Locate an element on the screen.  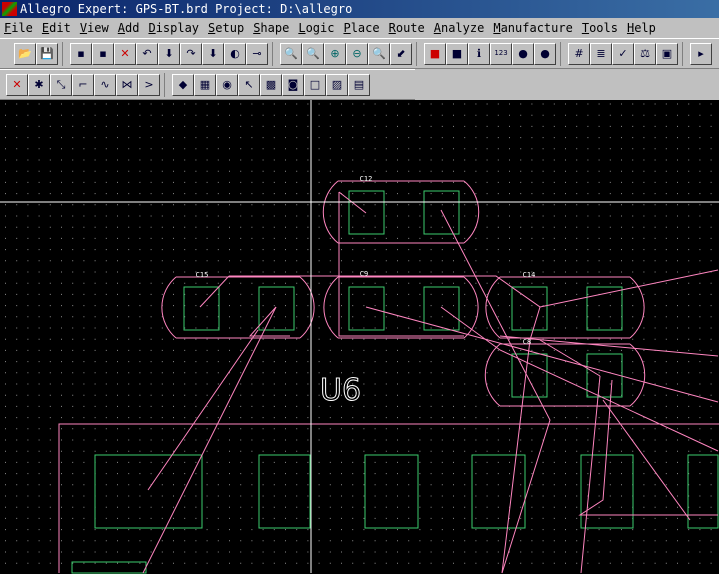
chip-icon: ▣ is located at coordinates (667, 53).